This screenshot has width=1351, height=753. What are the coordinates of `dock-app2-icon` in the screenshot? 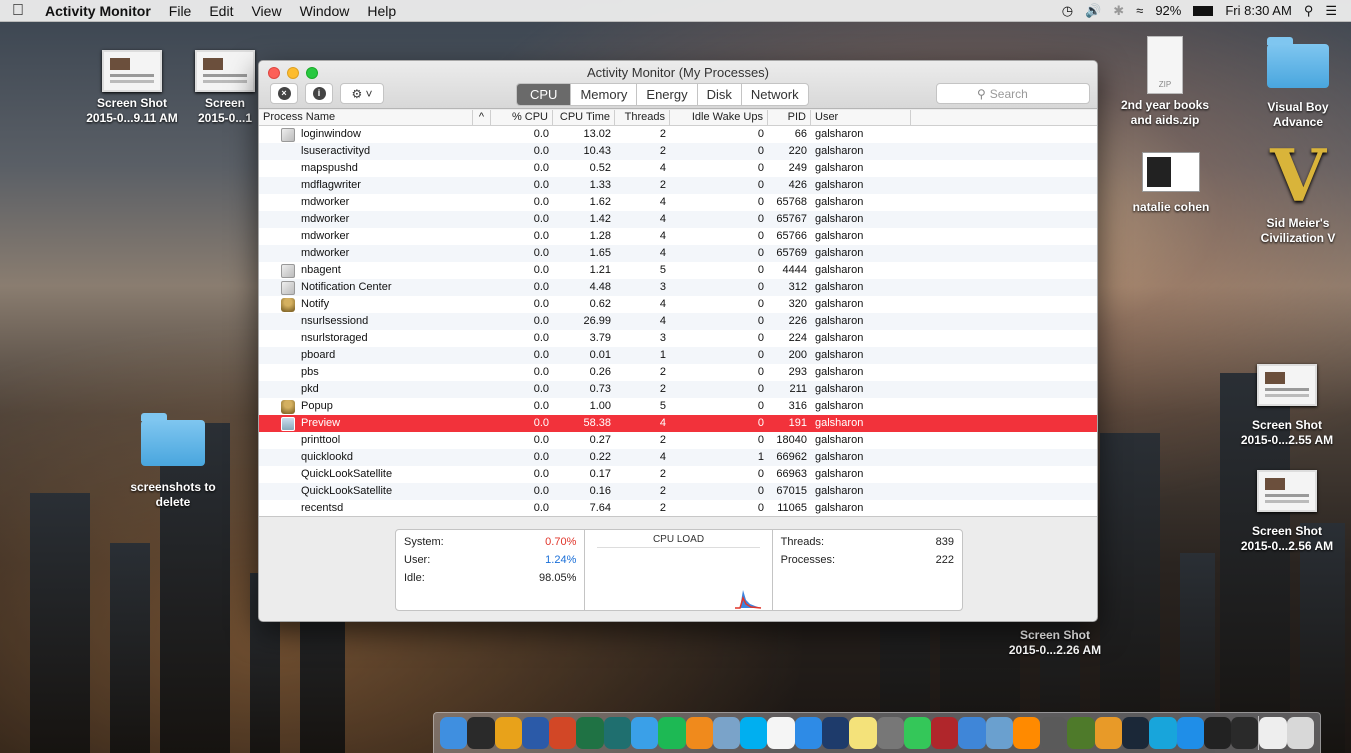 It's located at (1190, 733).